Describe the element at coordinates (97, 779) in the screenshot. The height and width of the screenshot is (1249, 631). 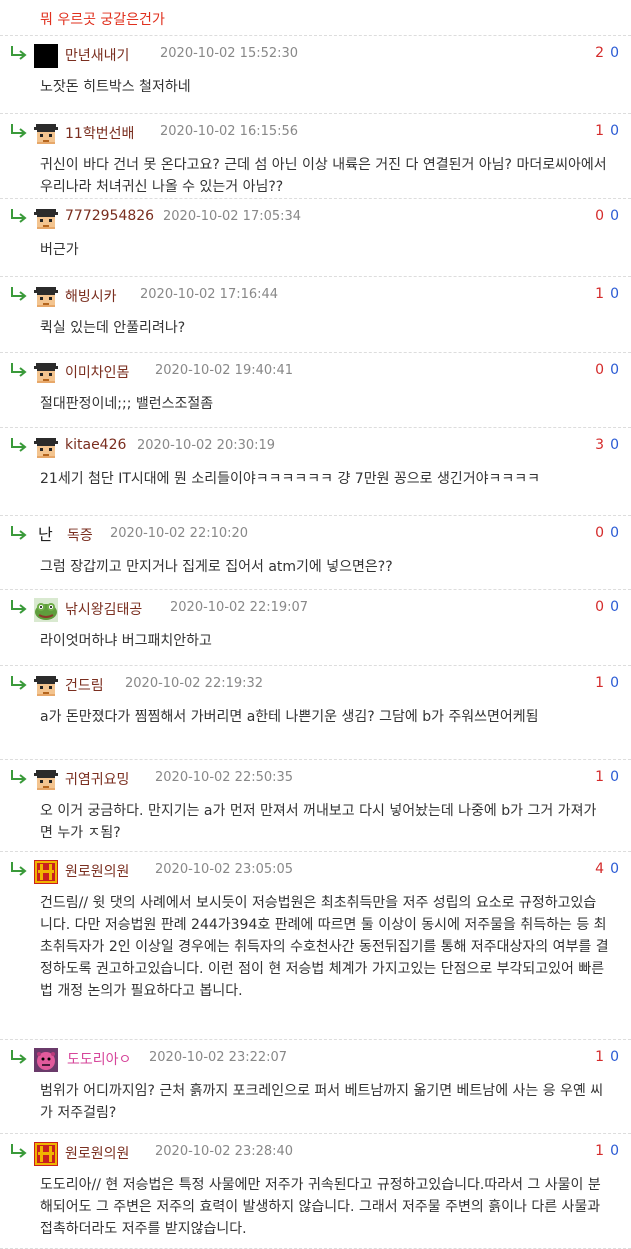
I see `comment-author: 귀염귀요밍` at that location.